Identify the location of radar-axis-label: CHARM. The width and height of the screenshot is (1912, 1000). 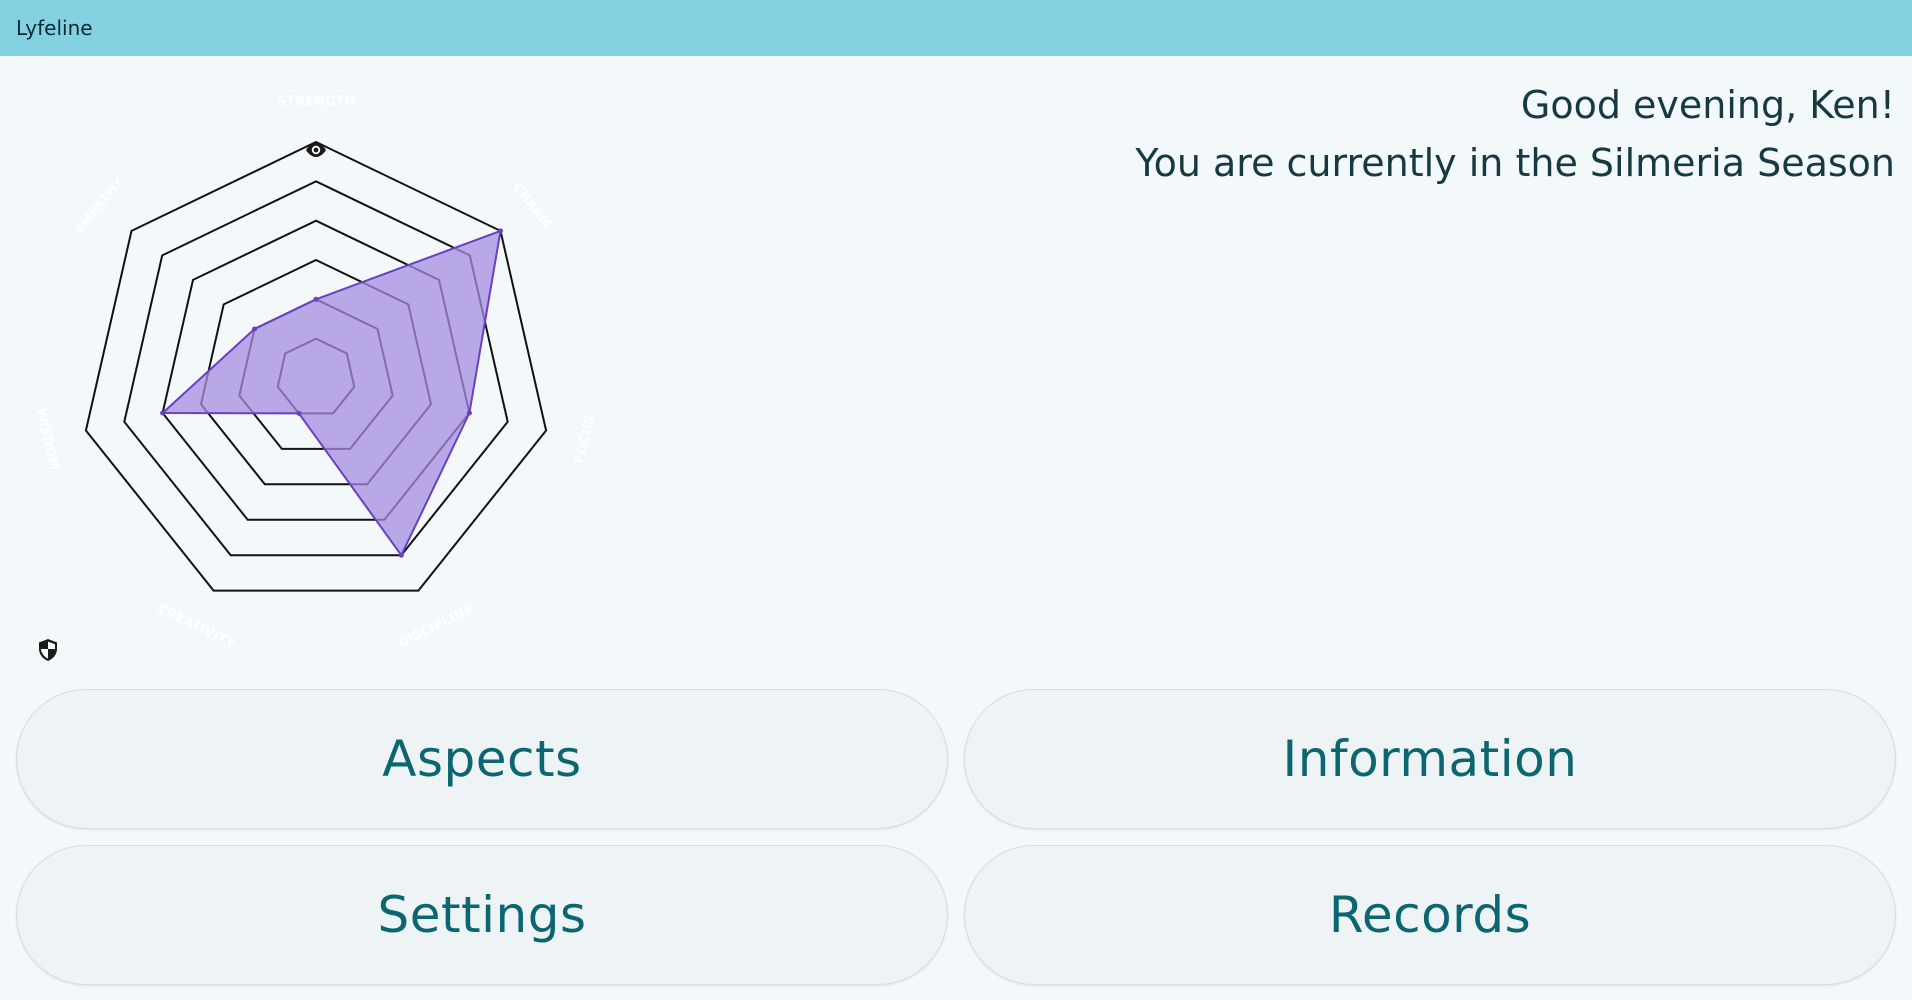
(531, 205).